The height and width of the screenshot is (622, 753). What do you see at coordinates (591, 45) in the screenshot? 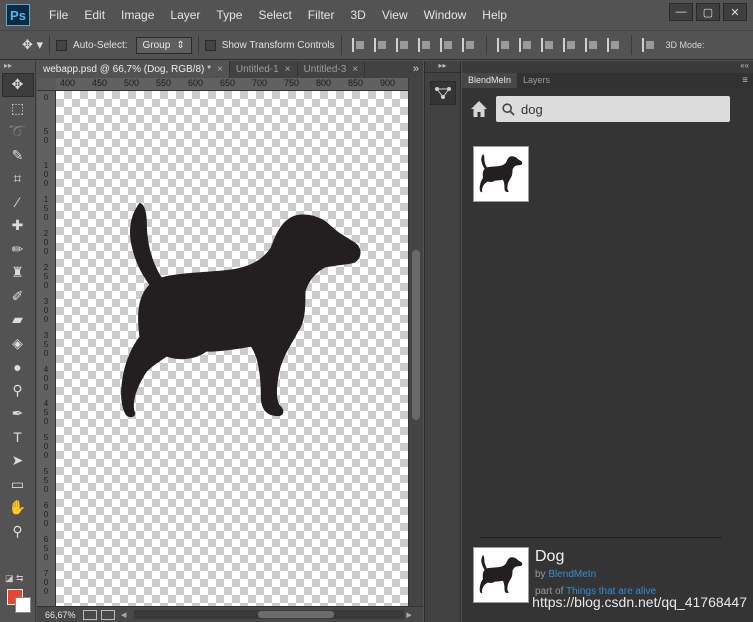
I see `distribute-hcenter-icon` at bounding box center [591, 45].